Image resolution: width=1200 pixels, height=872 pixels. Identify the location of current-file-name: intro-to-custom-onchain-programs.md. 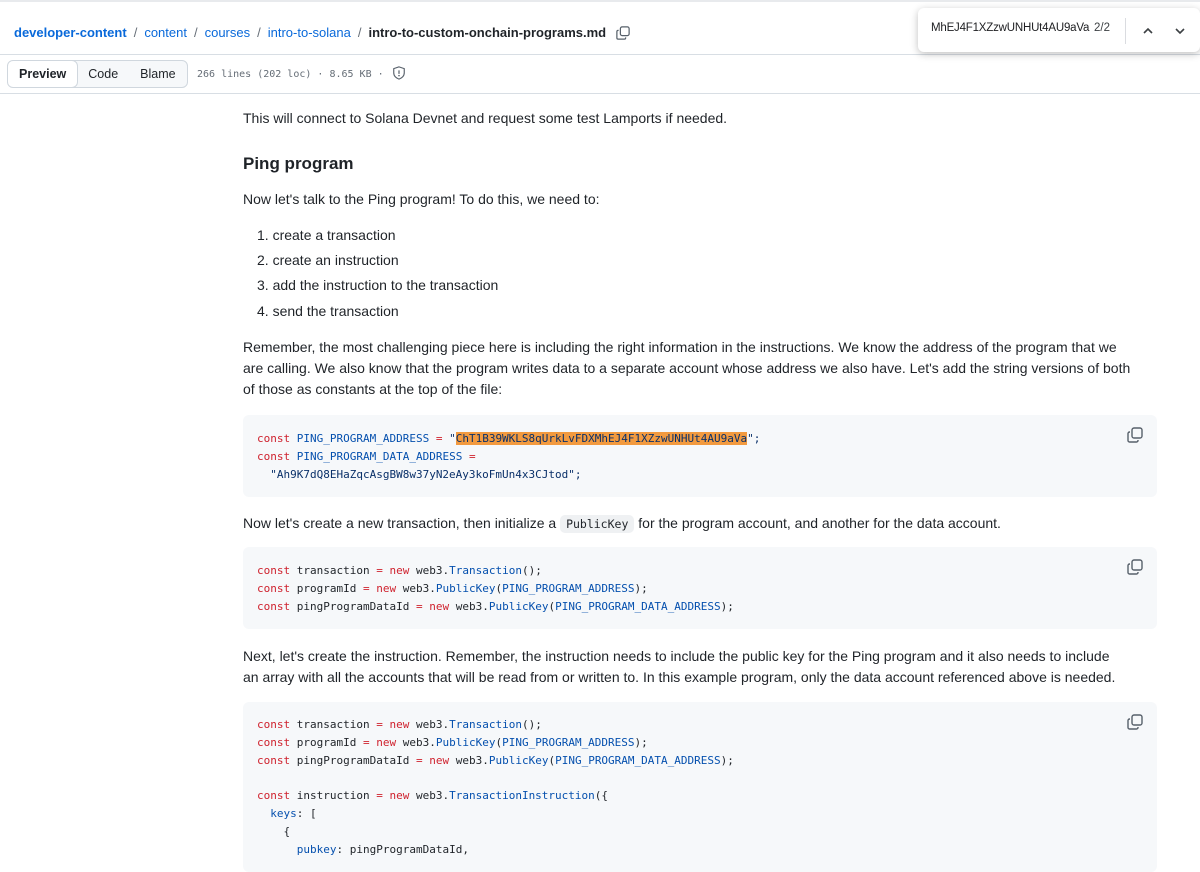
(487, 32).